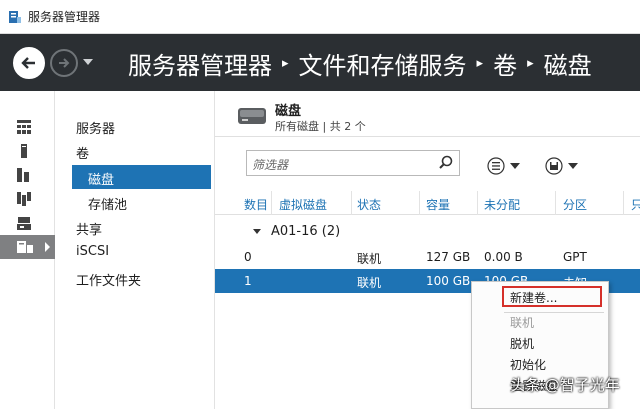  I want to click on column-unallocated: 未分配, so click(502, 204).